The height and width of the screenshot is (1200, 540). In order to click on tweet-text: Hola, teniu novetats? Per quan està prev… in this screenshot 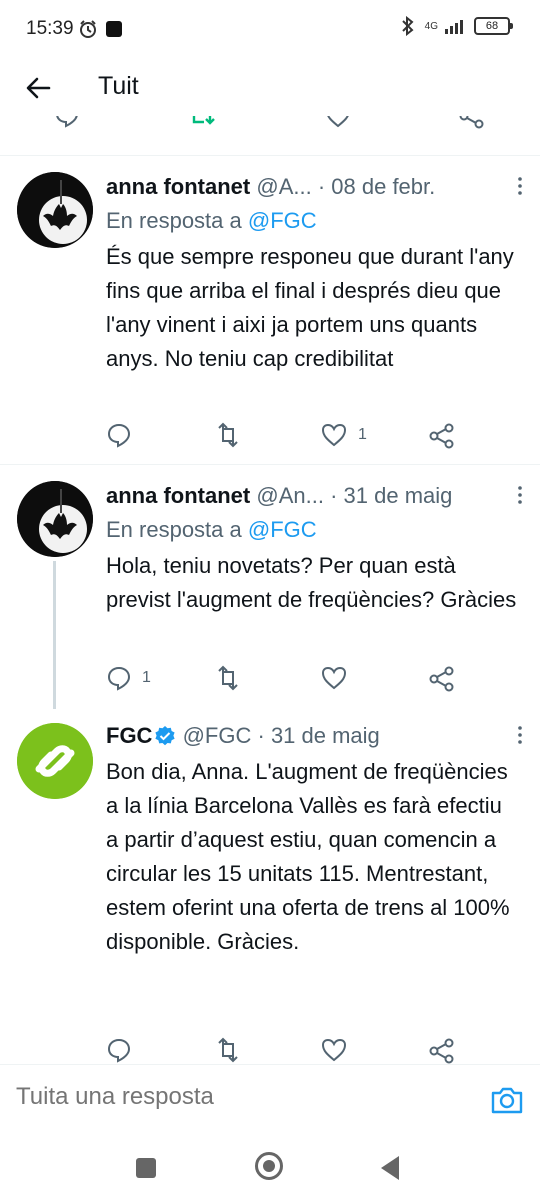, I will do `click(311, 582)`.